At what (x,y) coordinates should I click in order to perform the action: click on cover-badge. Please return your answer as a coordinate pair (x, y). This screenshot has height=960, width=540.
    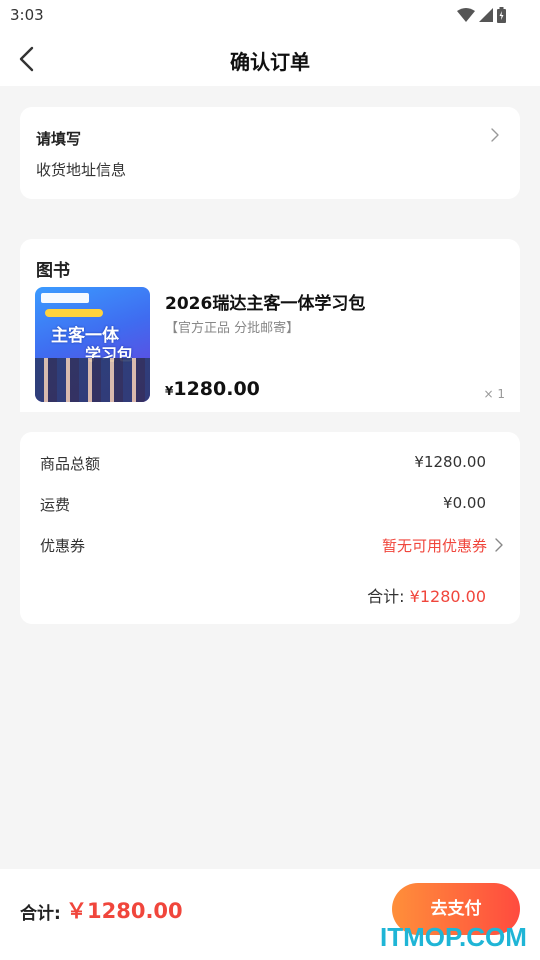
    Looking at the image, I should click on (74, 313).